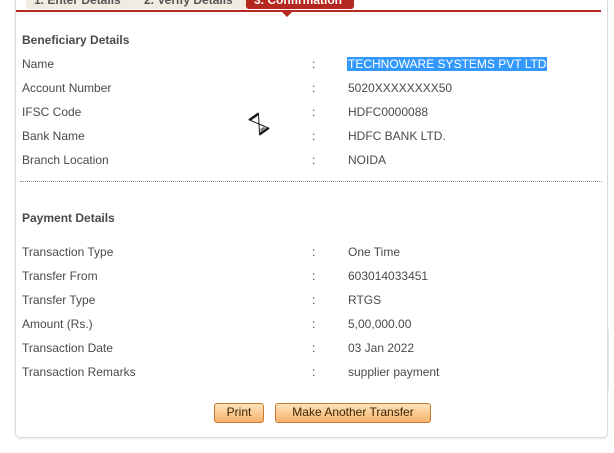  Describe the element at coordinates (194, 4) in the screenshot. I see `tab-verify-details: 2. Verify Details` at that location.